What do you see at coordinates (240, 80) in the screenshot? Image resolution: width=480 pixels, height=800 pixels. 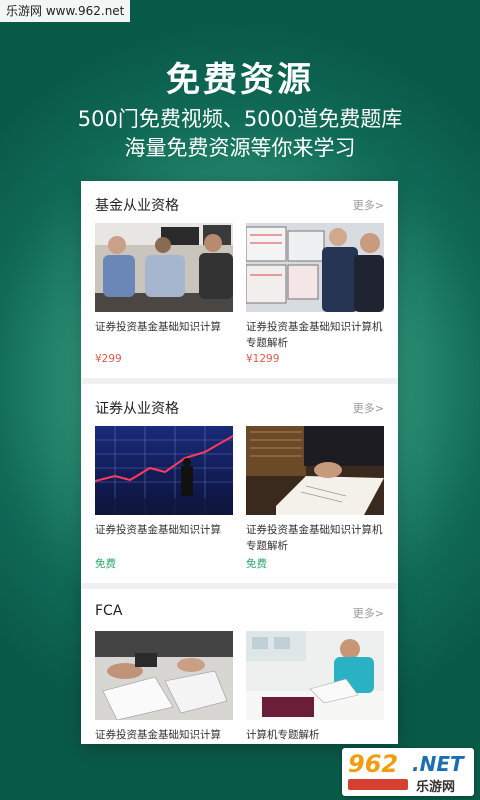 I see `hero-title: 免费资源` at bounding box center [240, 80].